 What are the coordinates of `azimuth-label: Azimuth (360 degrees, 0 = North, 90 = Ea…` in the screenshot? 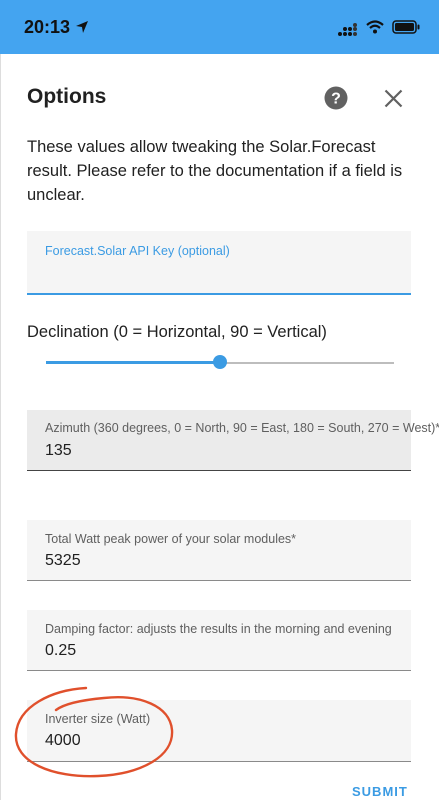 It's located at (242, 428).